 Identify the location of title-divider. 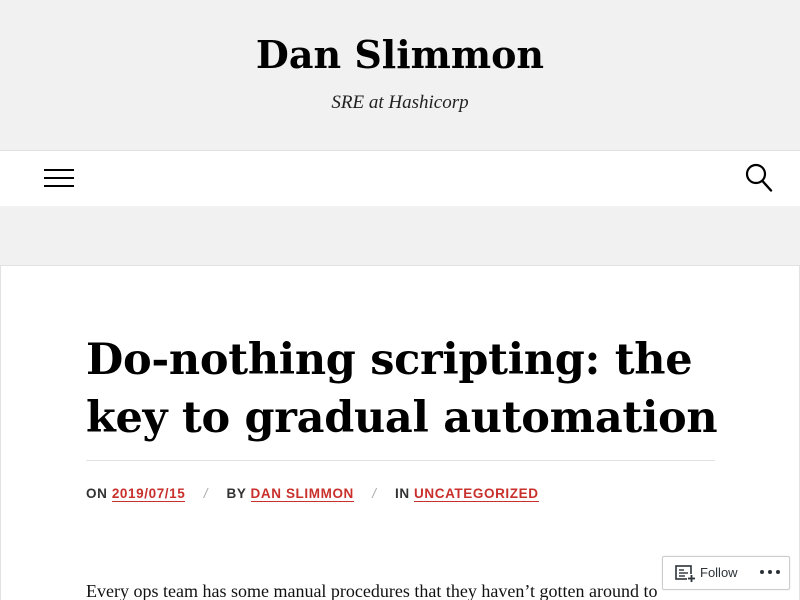
(400, 460).